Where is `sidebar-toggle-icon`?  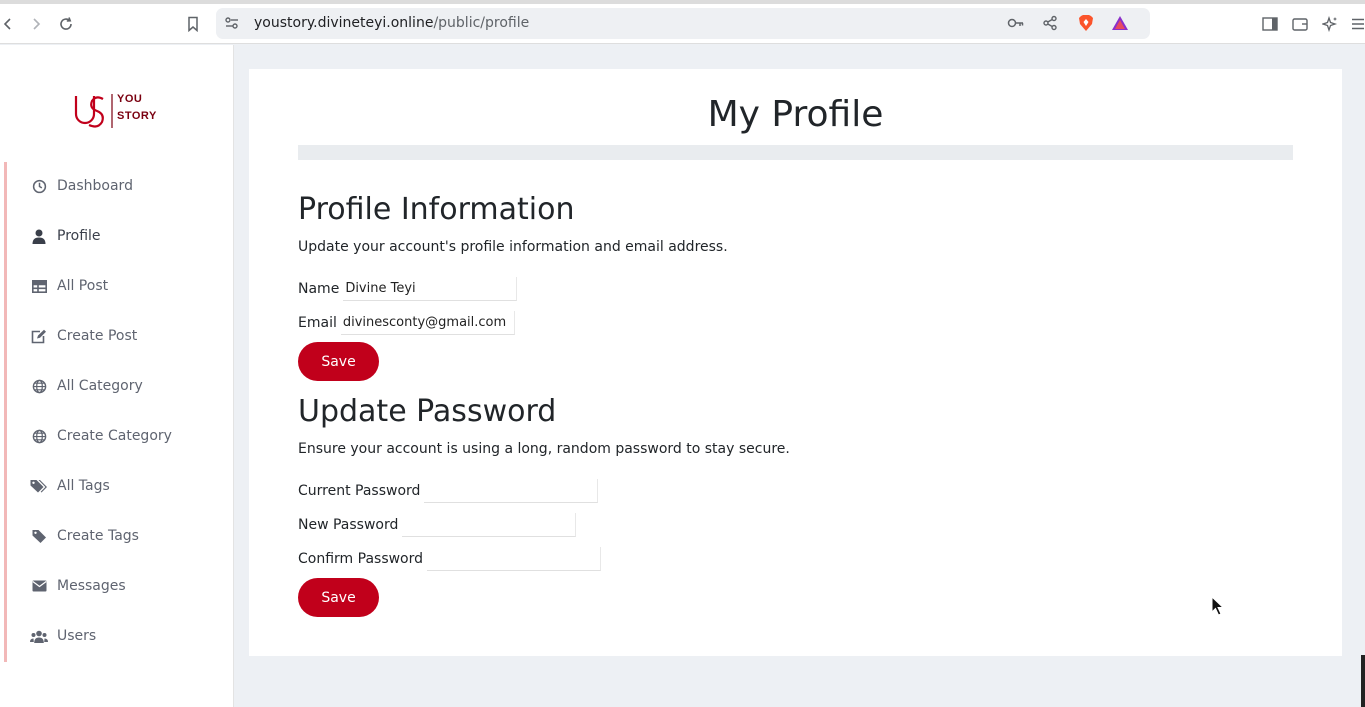
sidebar-toggle-icon is located at coordinates (1270, 24).